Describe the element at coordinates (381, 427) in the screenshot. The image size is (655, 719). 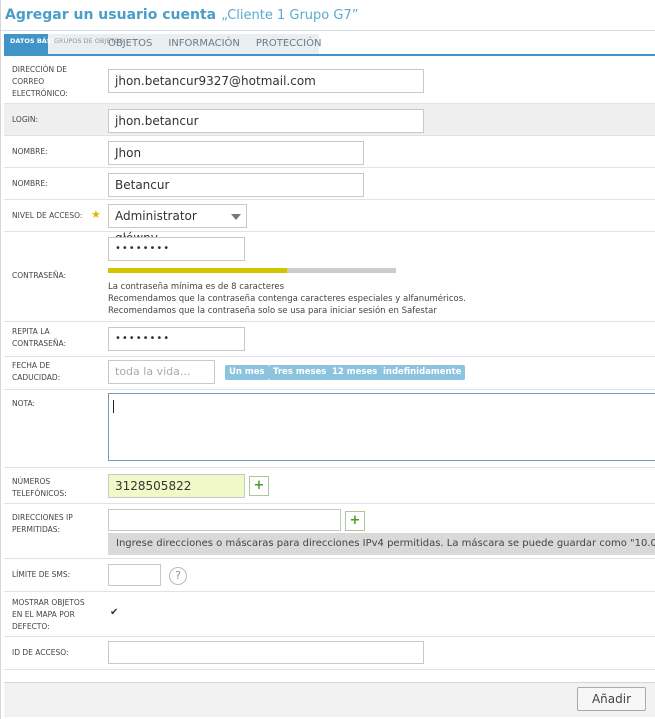
I see `note-textarea` at that location.